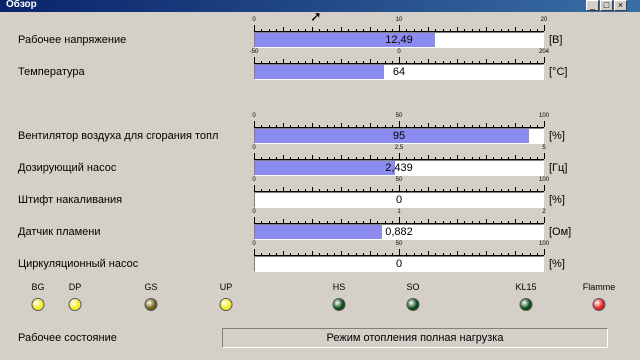  What do you see at coordinates (70, 200) in the screenshot?
I see `meter-label: Штифт накаливания` at bounding box center [70, 200].